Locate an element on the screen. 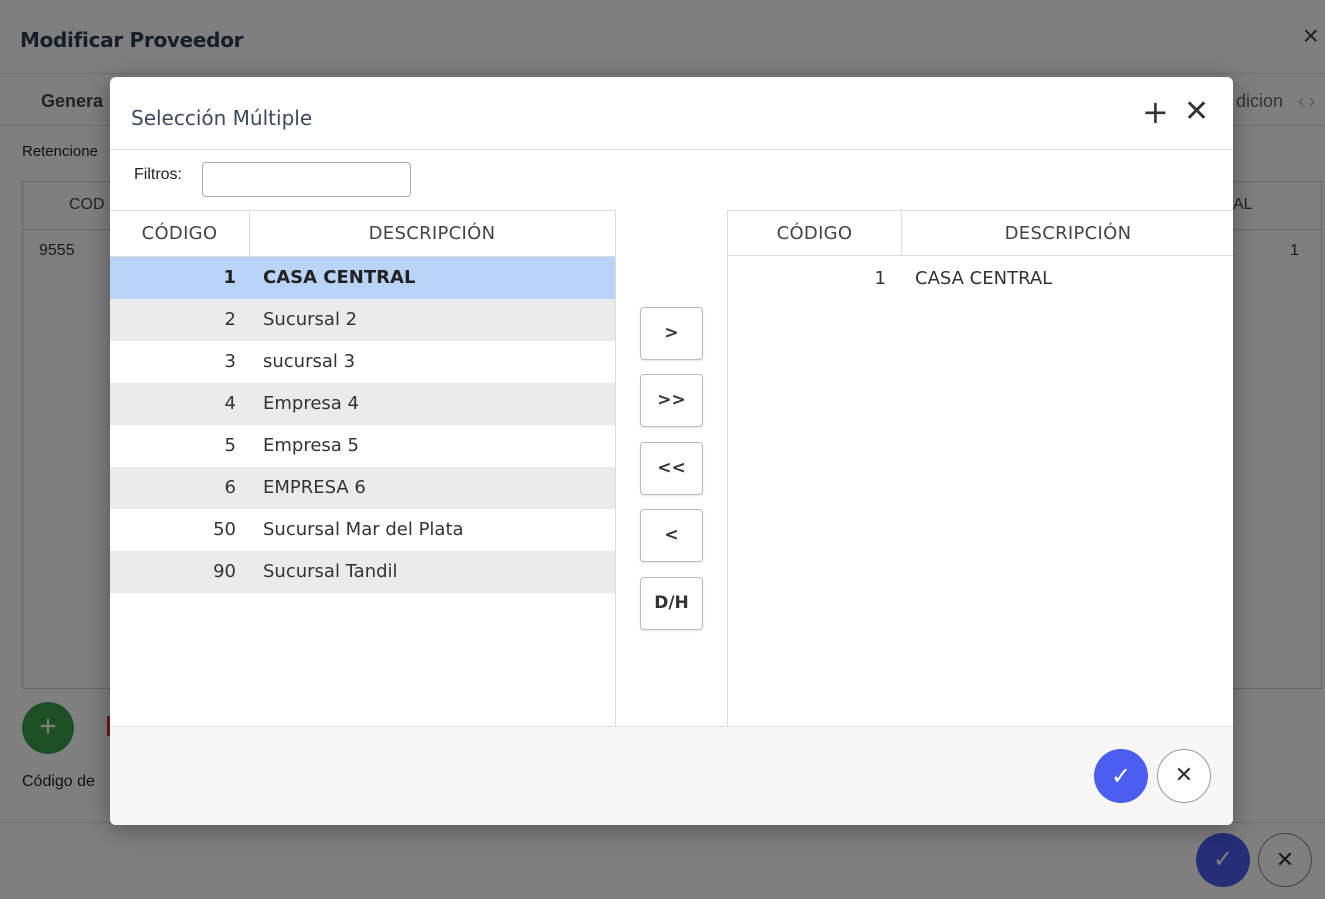 This screenshot has width=1325, height=899. row-code: 4 is located at coordinates (230, 403).